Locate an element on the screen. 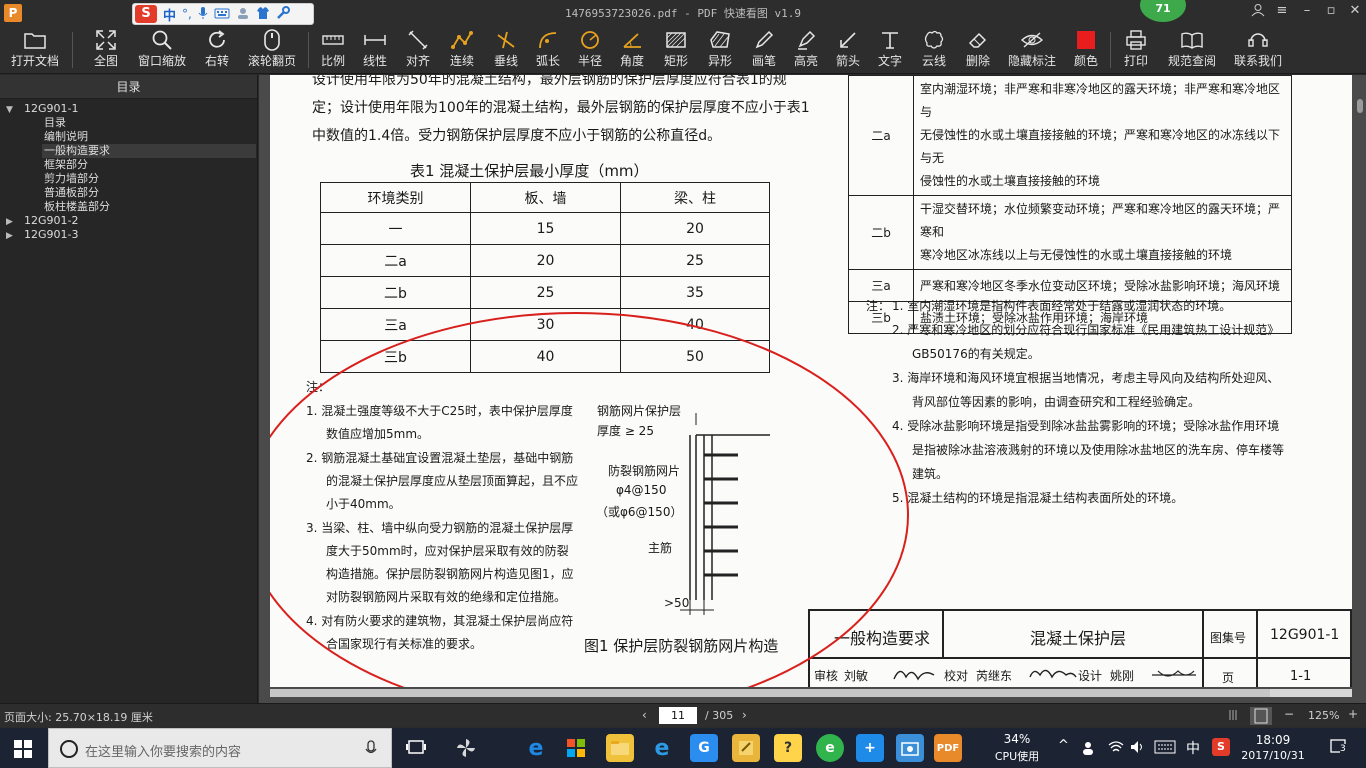 The height and width of the screenshot is (768, 1366). tree-item-12g901-1: ▼ 12G901-1 is located at coordinates (42, 109).